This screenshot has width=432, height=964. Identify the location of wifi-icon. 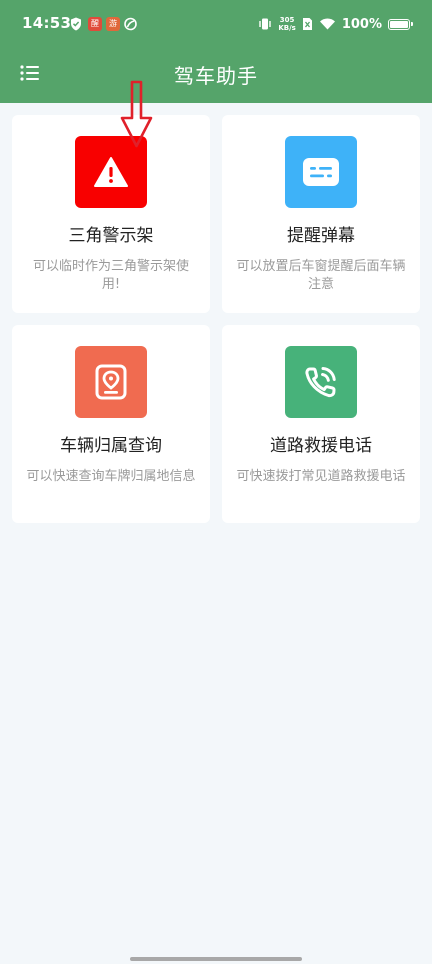
(327, 24).